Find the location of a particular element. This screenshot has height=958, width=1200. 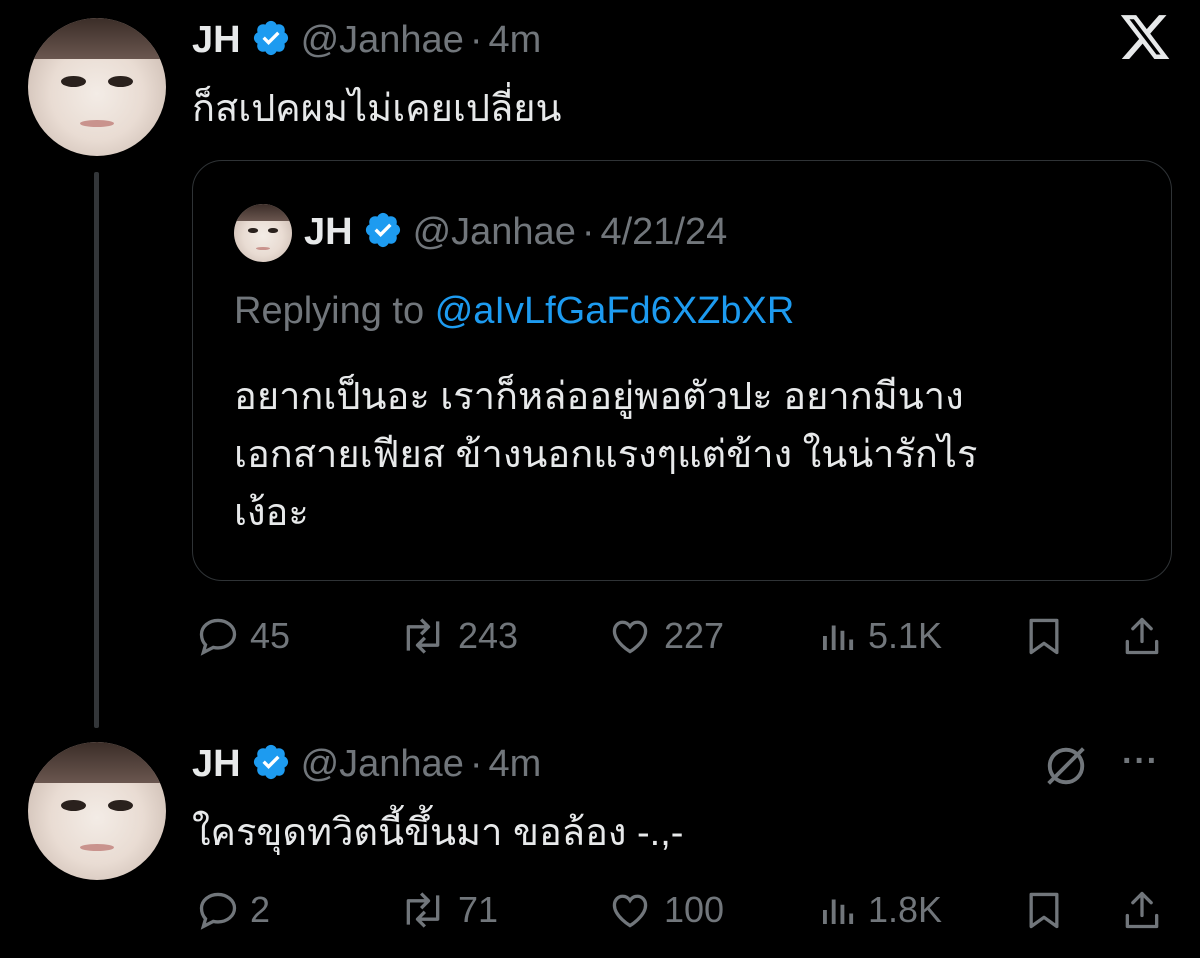

views-button: 1.8K is located at coordinates (879, 910).